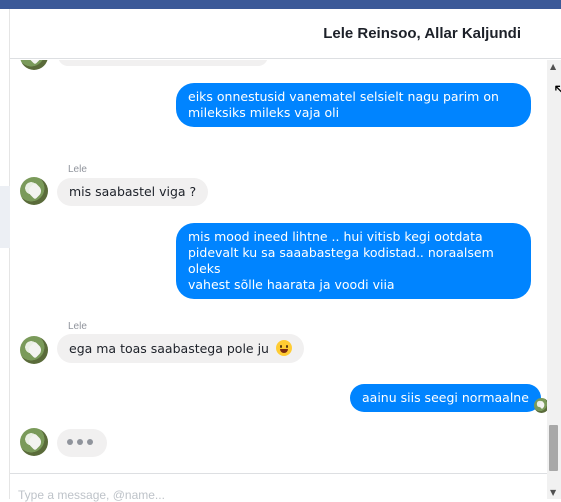 The width and height of the screenshot is (561, 502). What do you see at coordinates (283, 348) in the screenshot?
I see `grinning-face-emoji-icon` at bounding box center [283, 348].